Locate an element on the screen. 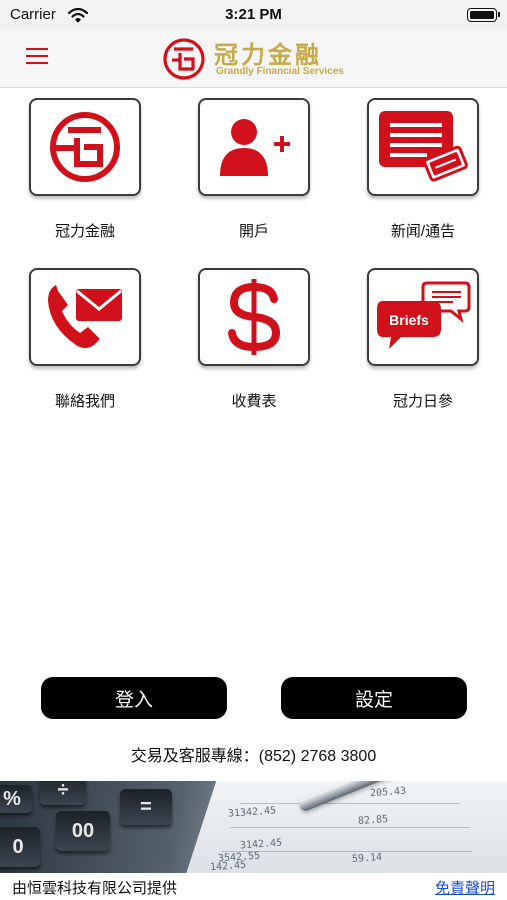  tile-contact-us: 聯絡我們 is located at coordinates (85, 339).